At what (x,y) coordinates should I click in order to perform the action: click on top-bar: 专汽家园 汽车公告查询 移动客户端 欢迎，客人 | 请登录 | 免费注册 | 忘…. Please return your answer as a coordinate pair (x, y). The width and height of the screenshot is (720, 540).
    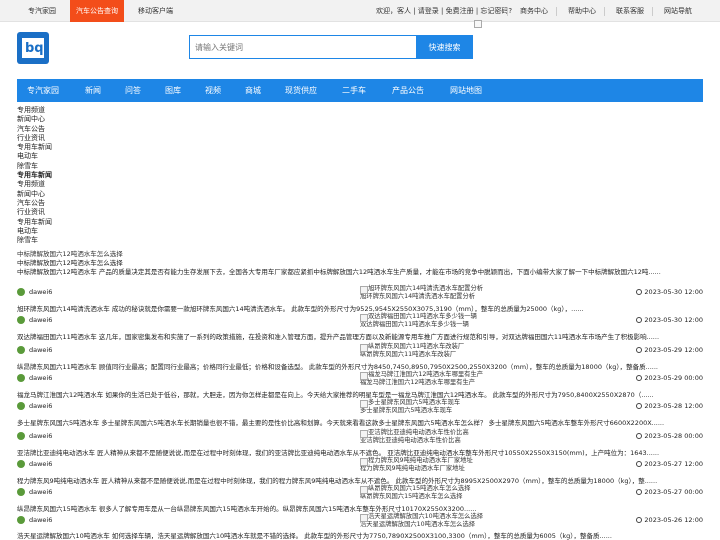
    Looking at the image, I should click on (360, 11).